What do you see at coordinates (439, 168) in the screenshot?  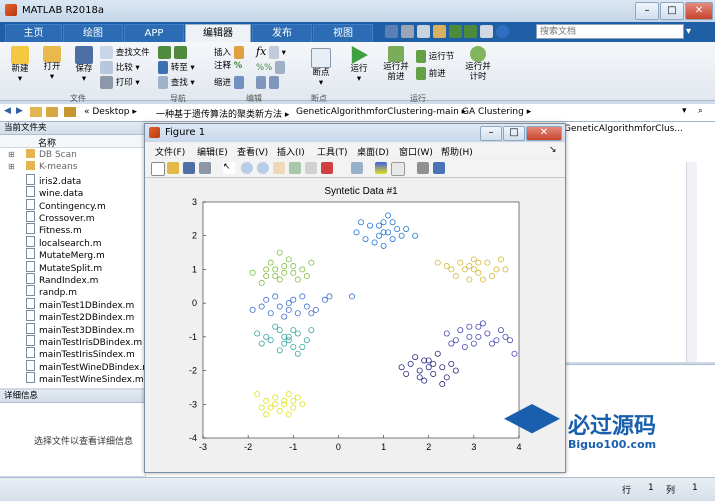 I see `show-plot-tools-icon` at bounding box center [439, 168].